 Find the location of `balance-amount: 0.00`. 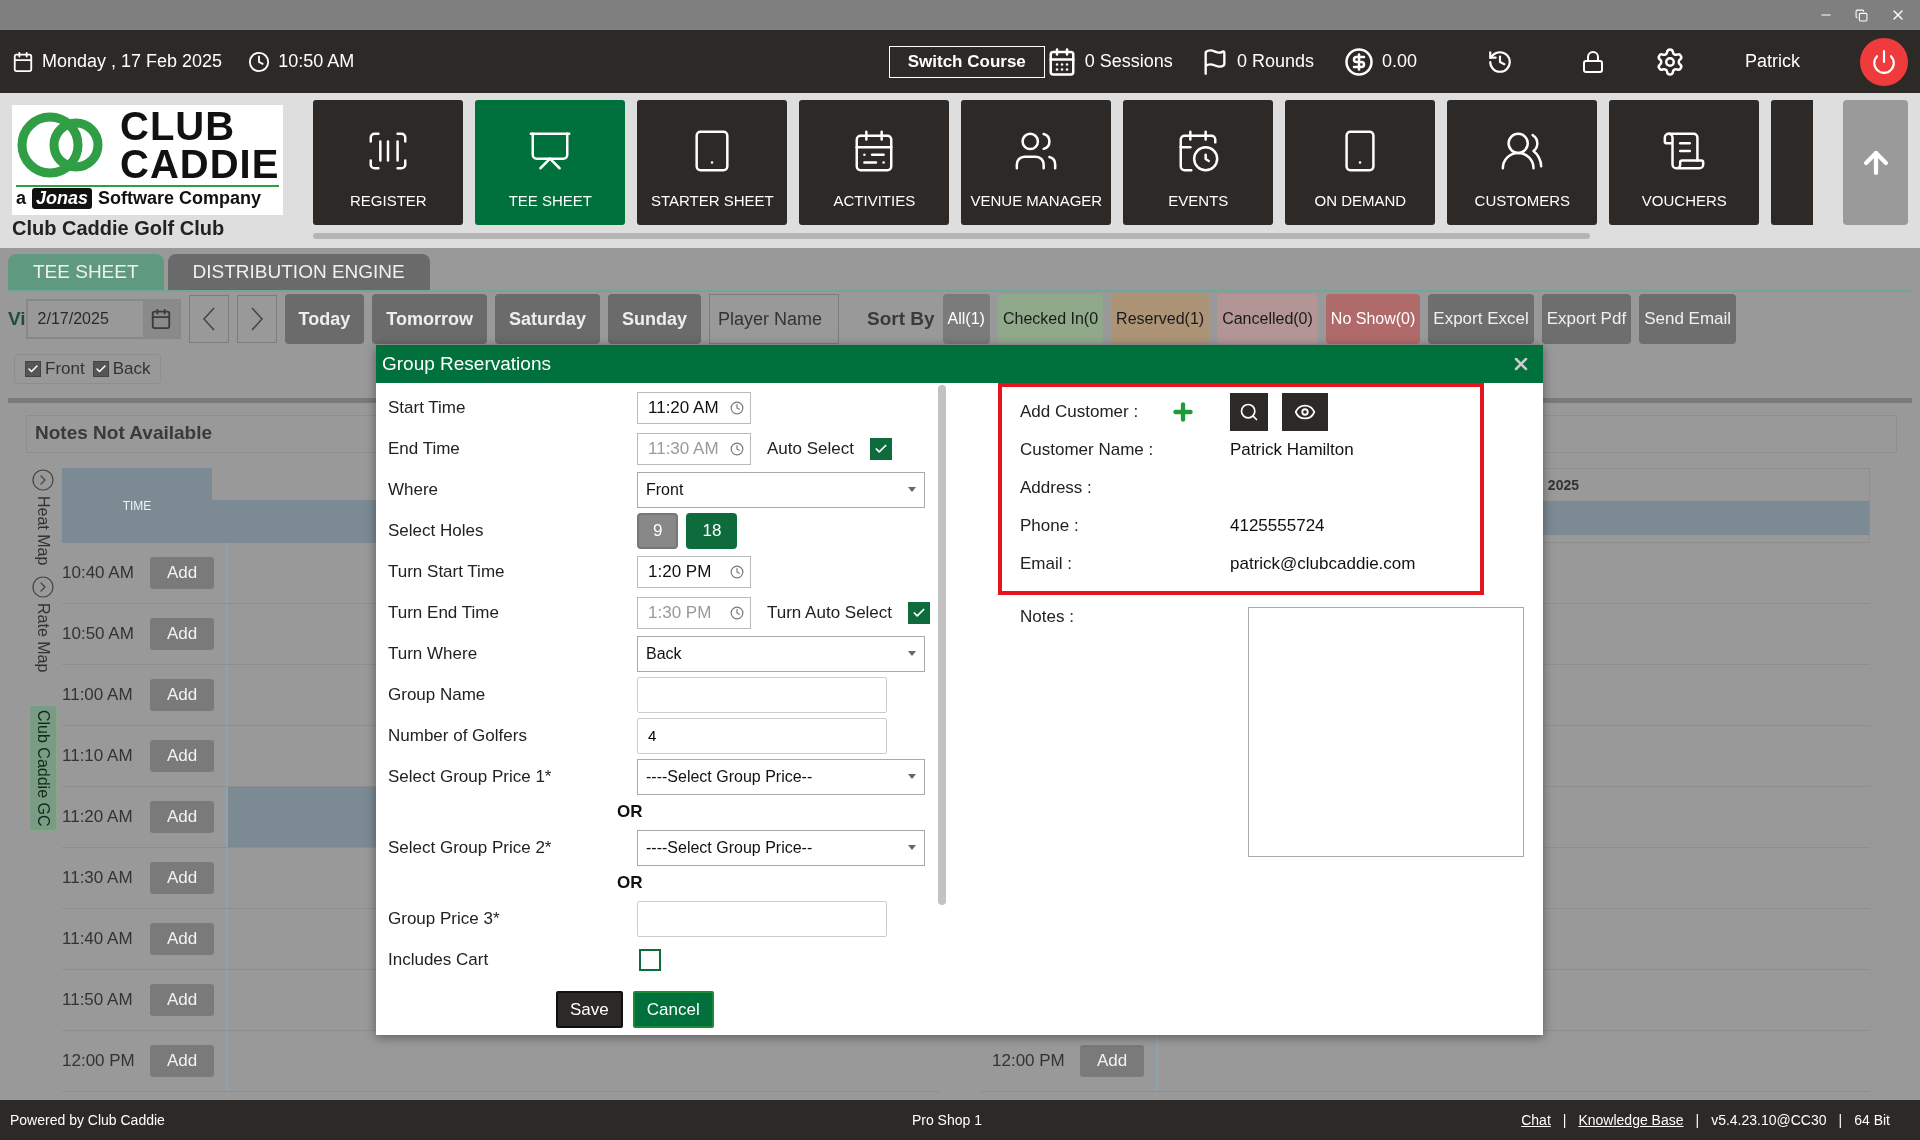

balance-amount: 0.00 is located at coordinates (1399, 61).